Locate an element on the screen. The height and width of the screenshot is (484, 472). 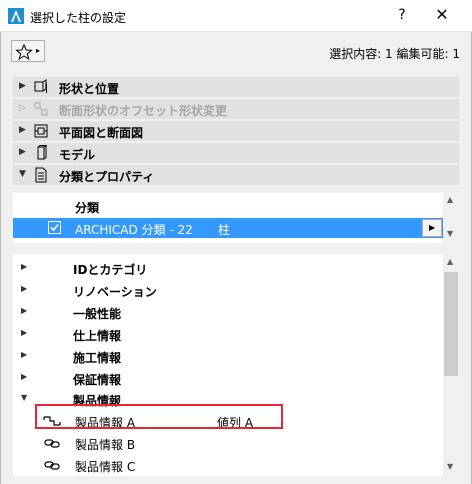
classification-scrollbar: ▲ ▼ is located at coordinates (451, 218).